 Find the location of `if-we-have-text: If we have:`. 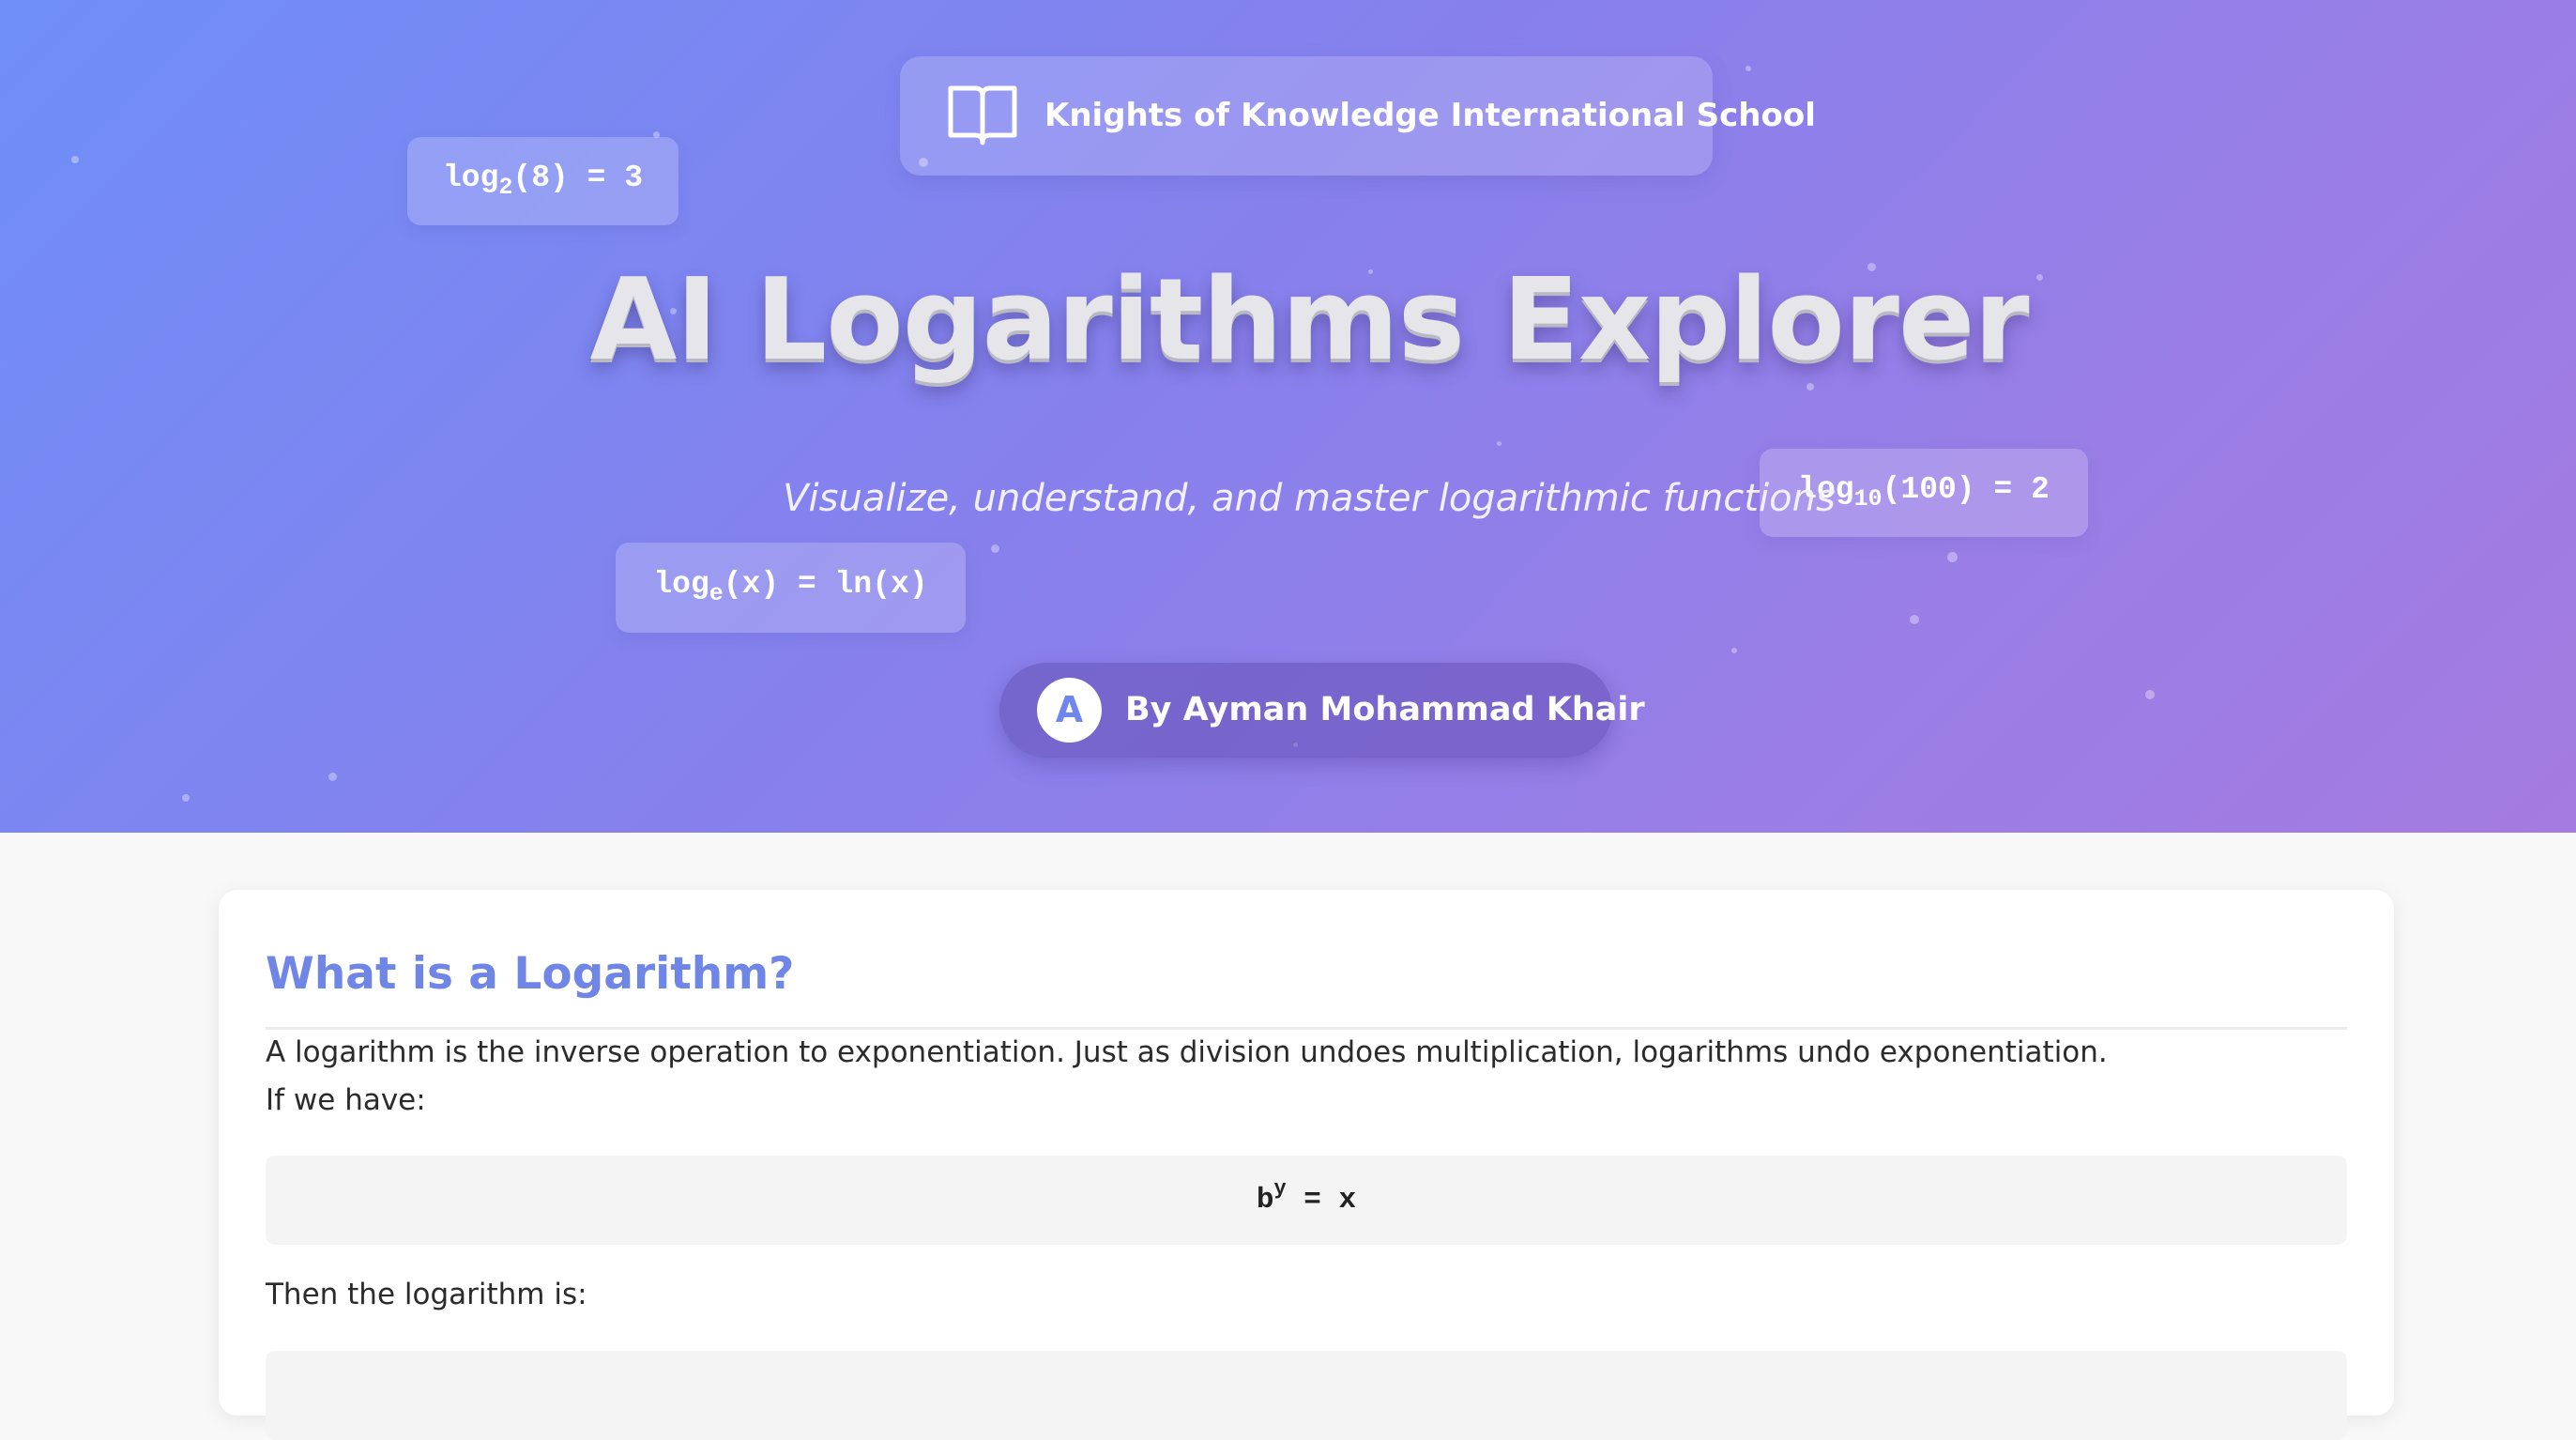

if-we-have-text: If we have: is located at coordinates (346, 1100).